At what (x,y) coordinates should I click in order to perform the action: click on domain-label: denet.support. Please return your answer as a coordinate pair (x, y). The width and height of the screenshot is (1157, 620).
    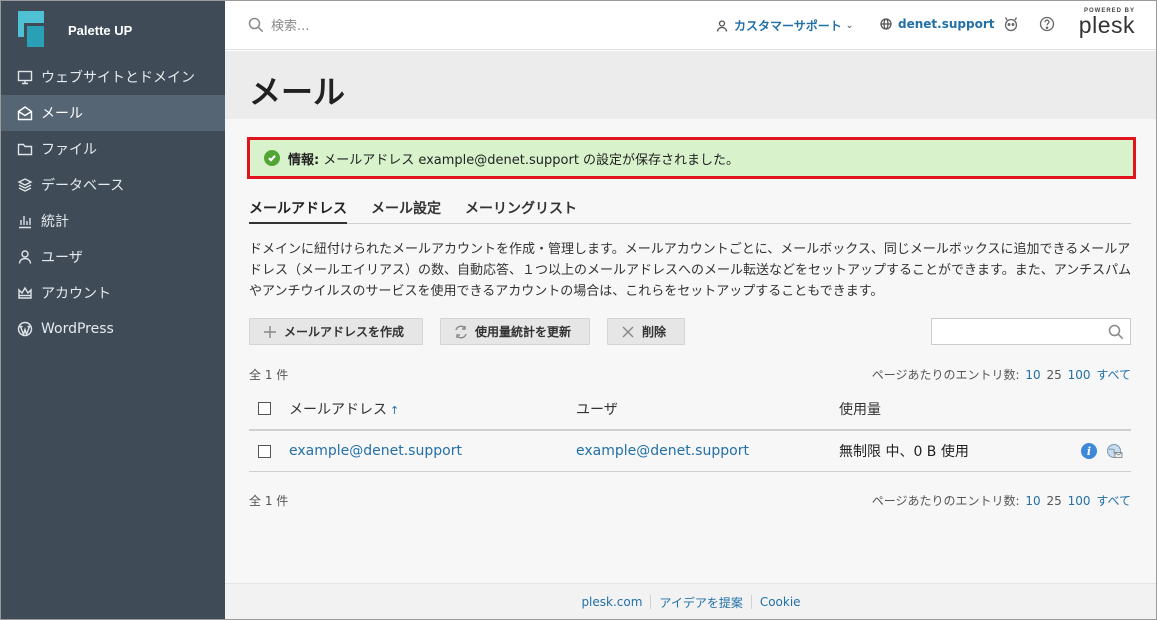
    Looking at the image, I should click on (946, 24).